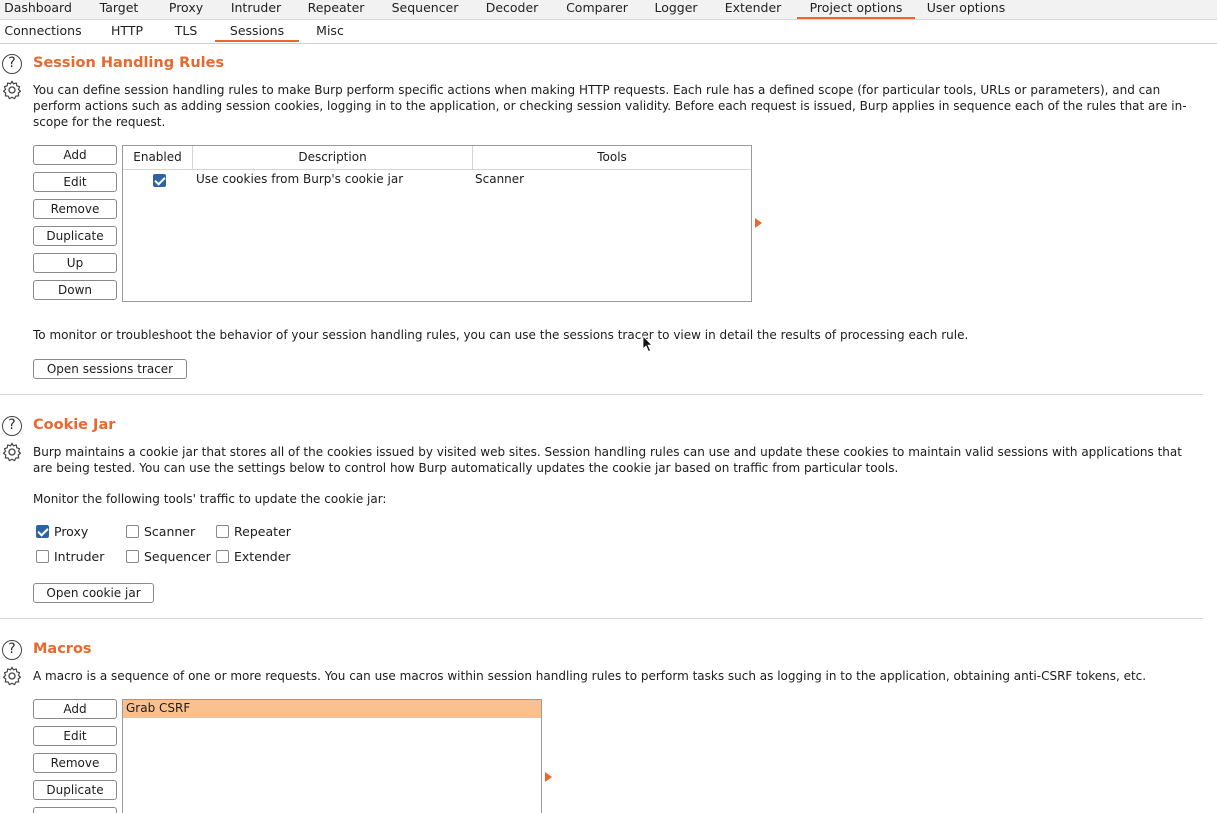 This screenshot has width=1217, height=813. I want to click on column-header-tools: Tools, so click(612, 158).